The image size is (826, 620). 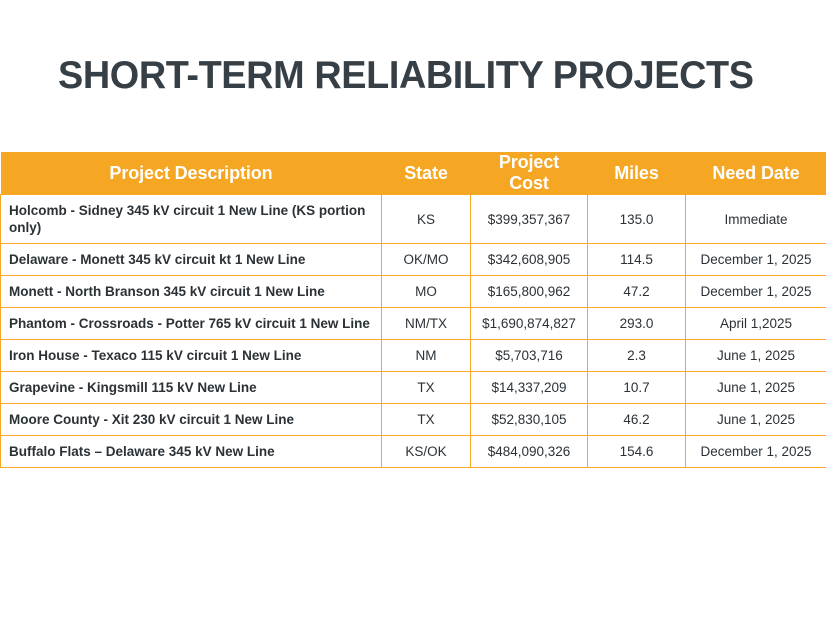 What do you see at coordinates (426, 323) in the screenshot?
I see `cell-state: NM/TX` at bounding box center [426, 323].